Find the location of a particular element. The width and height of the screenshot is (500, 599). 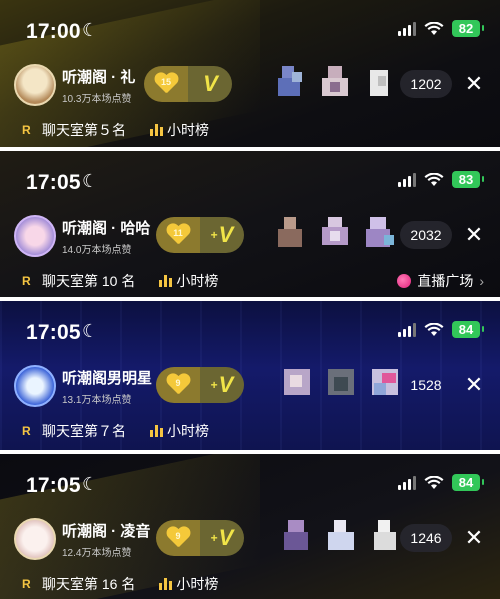

chatroom-rank: R 聊天室第 16 名 is located at coordinates (78, 584).